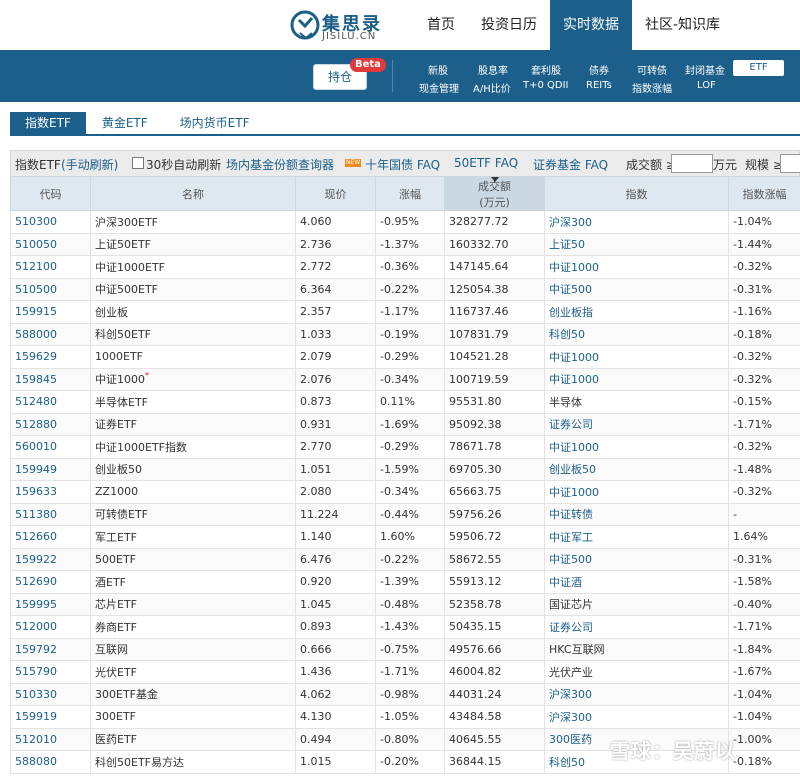 This screenshot has height=777, width=800. I want to click on fund-code: 159949, so click(50, 469).